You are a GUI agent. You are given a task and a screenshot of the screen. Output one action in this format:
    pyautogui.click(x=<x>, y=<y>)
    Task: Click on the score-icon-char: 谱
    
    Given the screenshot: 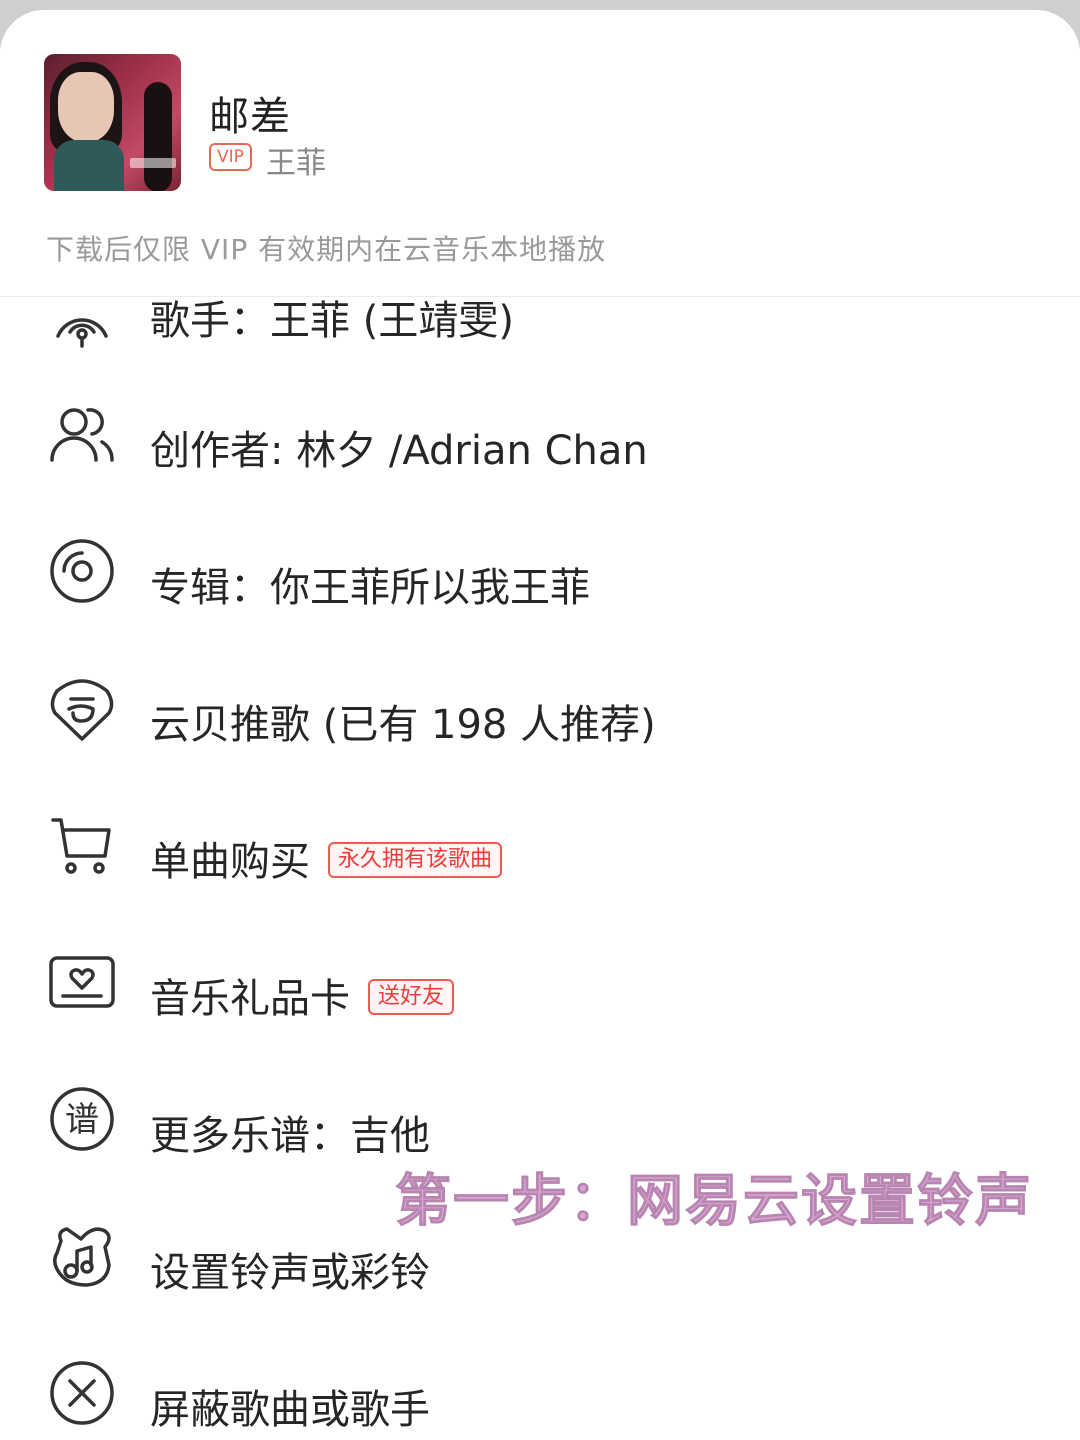 What is the action you would take?
    pyautogui.click(x=82, y=1120)
    